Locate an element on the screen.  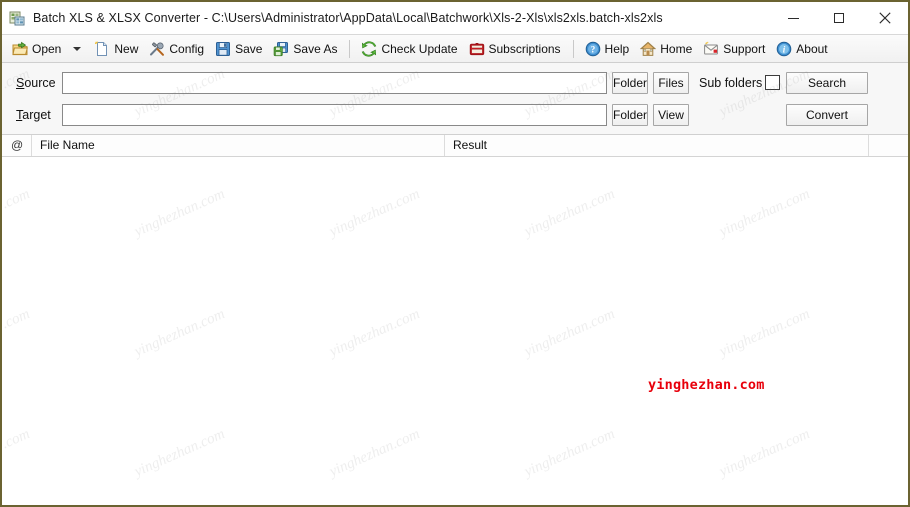
column-header-file-name: File Name is located at coordinates (238, 145).